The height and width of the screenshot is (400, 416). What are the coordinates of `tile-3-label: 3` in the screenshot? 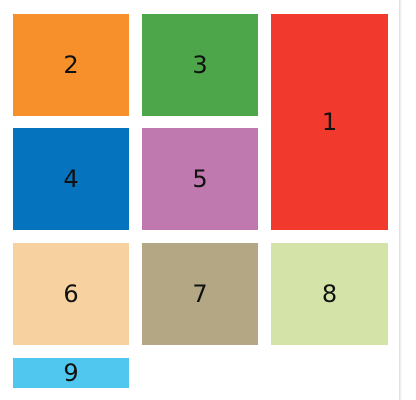 It's located at (200, 65).